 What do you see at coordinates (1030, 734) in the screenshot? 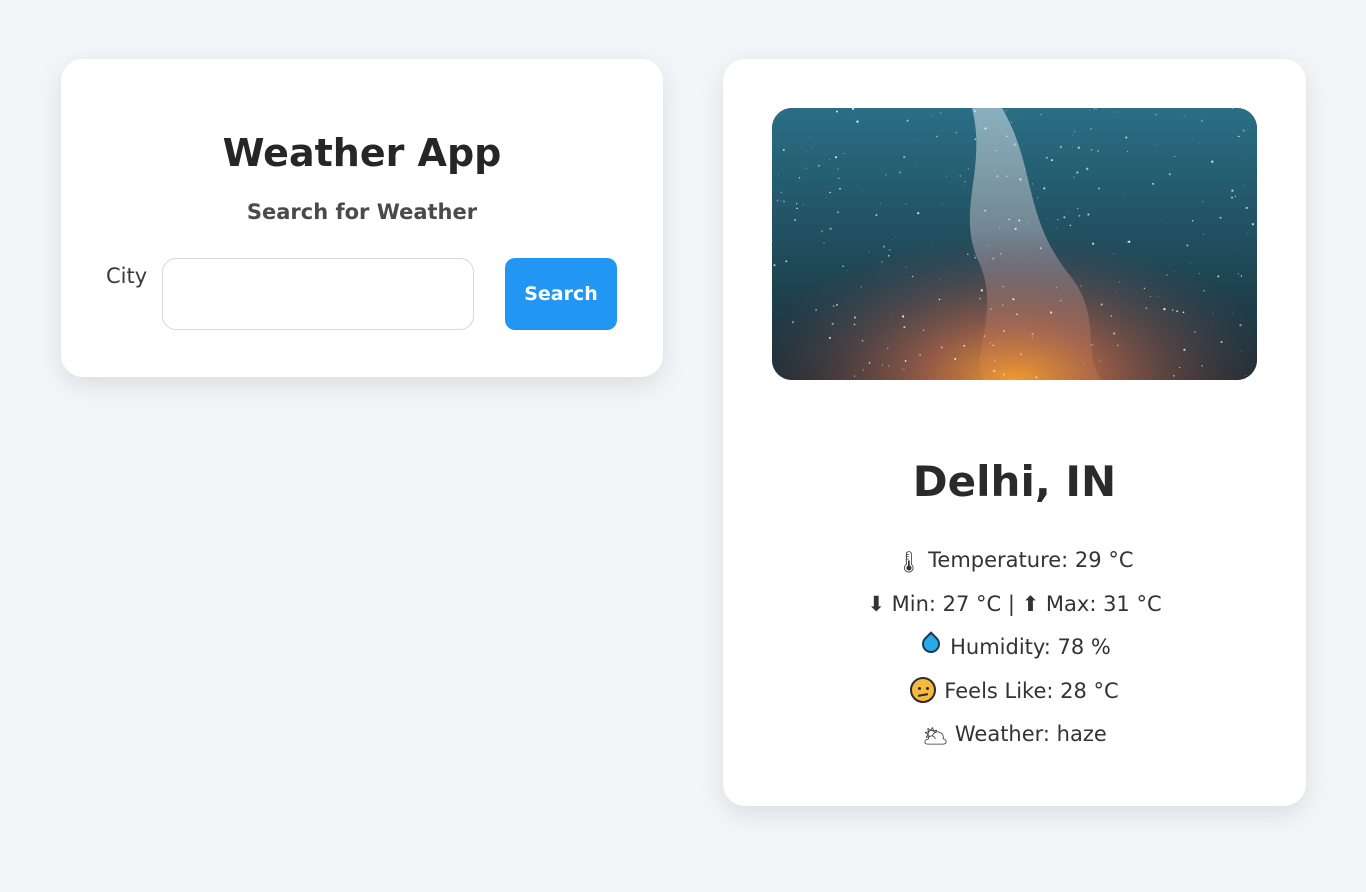
I see `condition-text: Weather: haze` at bounding box center [1030, 734].